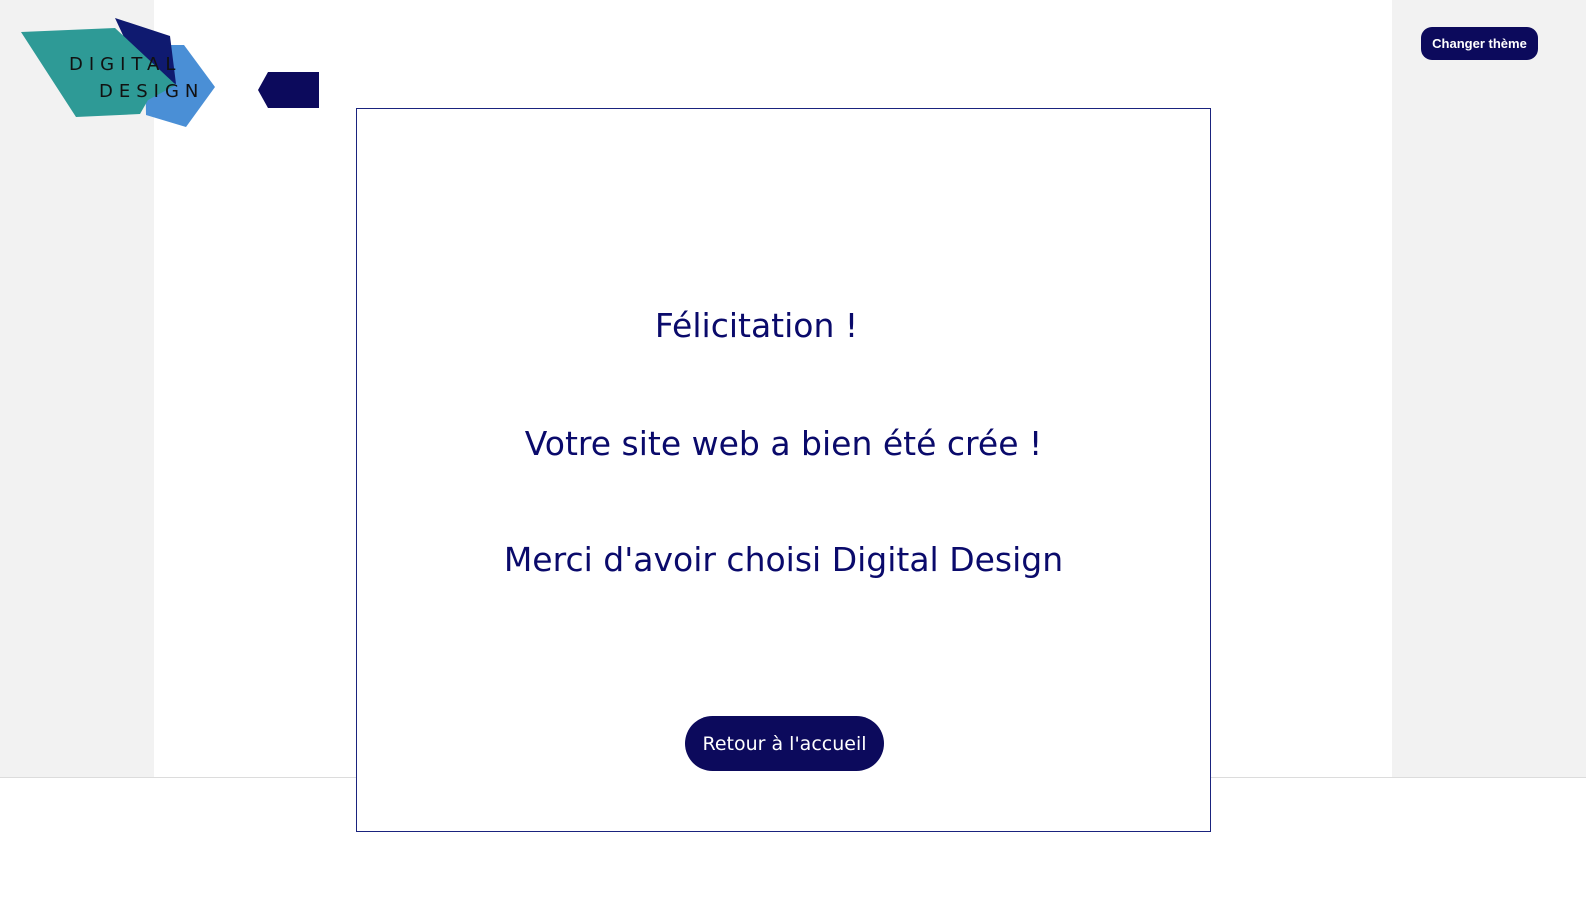 The height and width of the screenshot is (901, 1586). I want to click on back-home-button: Retour à l'accueil, so click(784, 743).